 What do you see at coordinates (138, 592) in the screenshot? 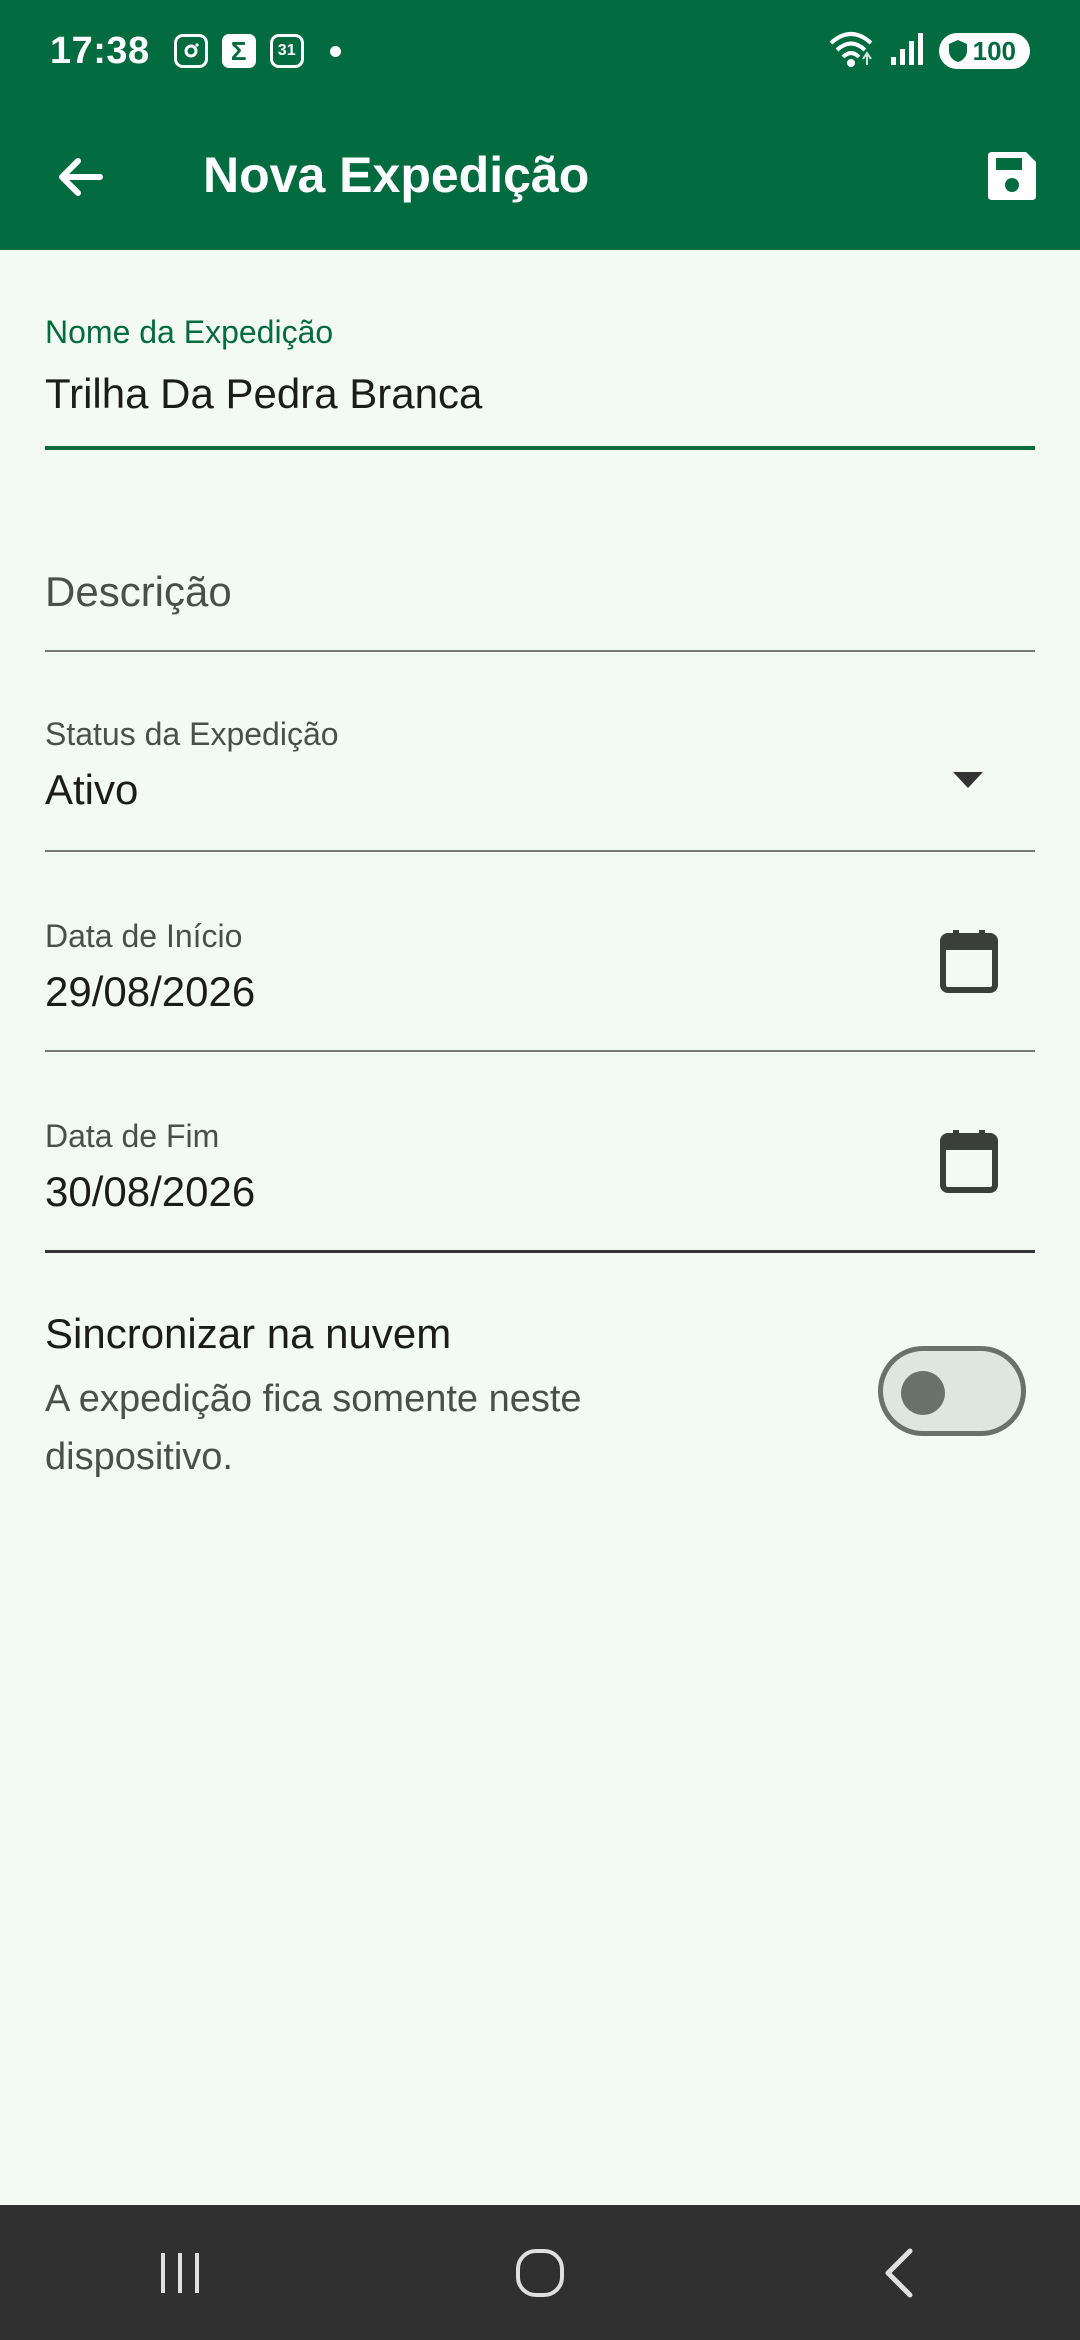
I see `description-input: Descrição` at bounding box center [138, 592].